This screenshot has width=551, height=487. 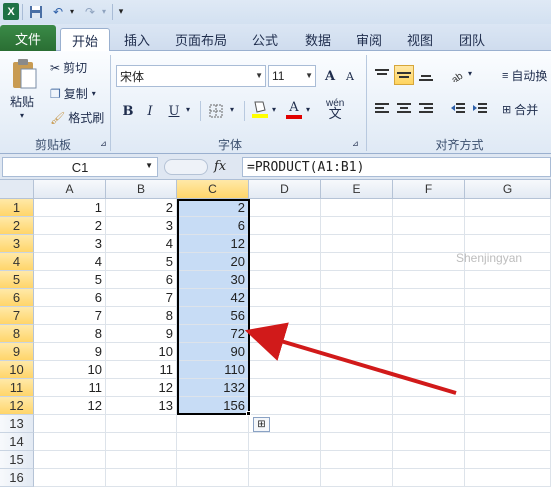 What do you see at coordinates (489, 258) in the screenshot?
I see `watermark-text: Shenjingyan` at bounding box center [489, 258].